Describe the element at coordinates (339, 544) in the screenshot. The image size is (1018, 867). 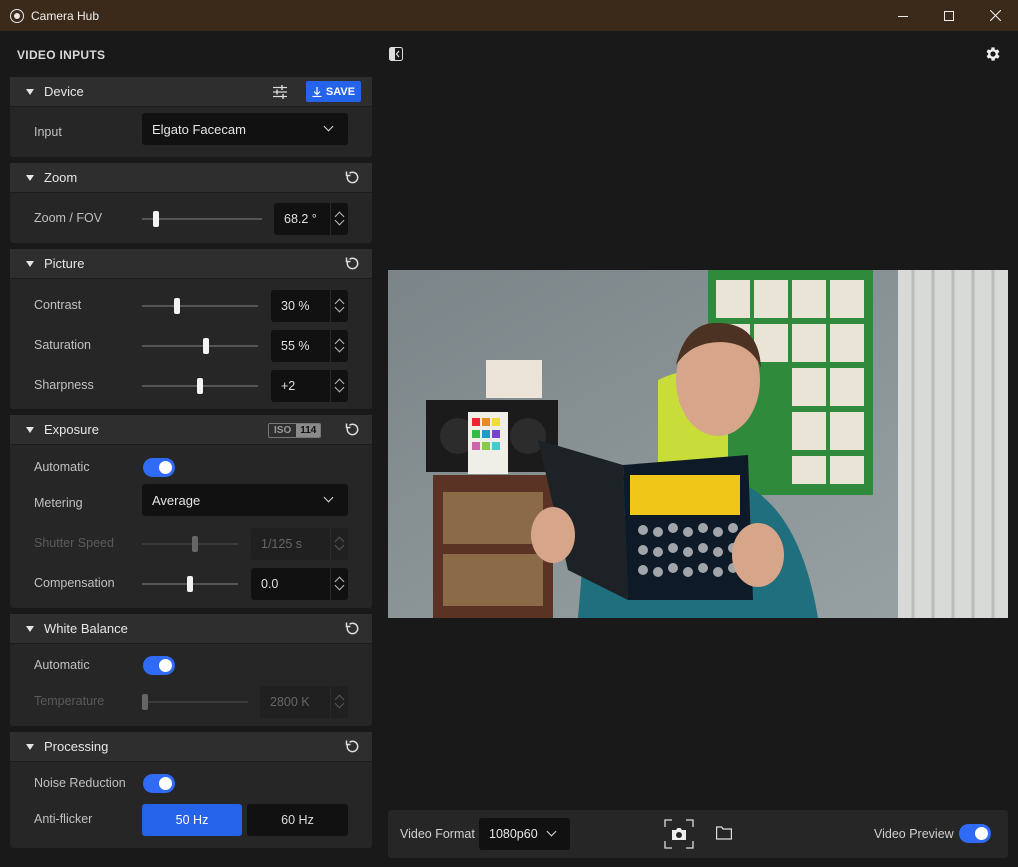
I see `shutter-speed-stepper` at that location.